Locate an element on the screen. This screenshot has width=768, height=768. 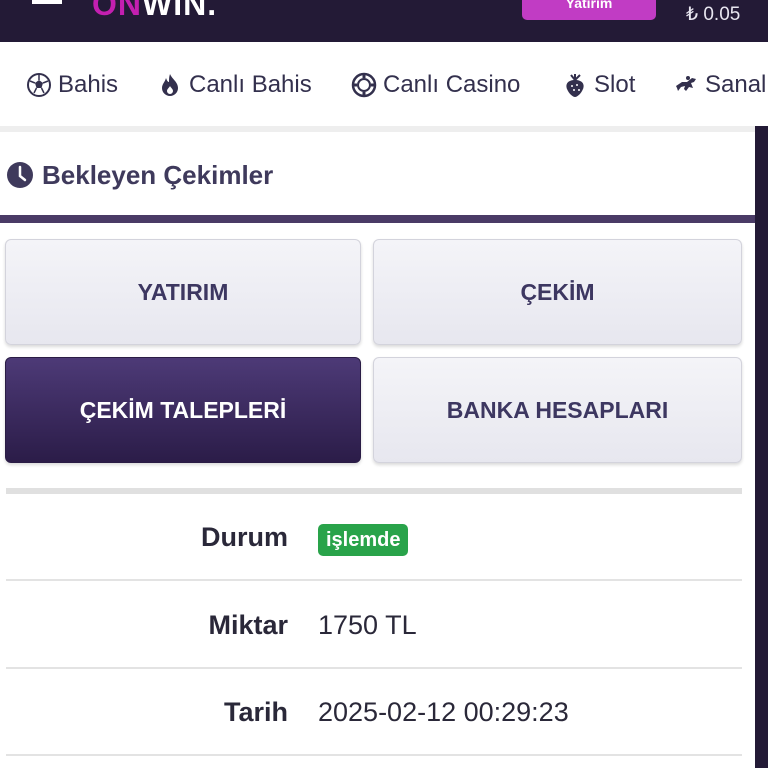
tab-banka-hesaplari: BANKA HESAPLARI is located at coordinates (557, 410).